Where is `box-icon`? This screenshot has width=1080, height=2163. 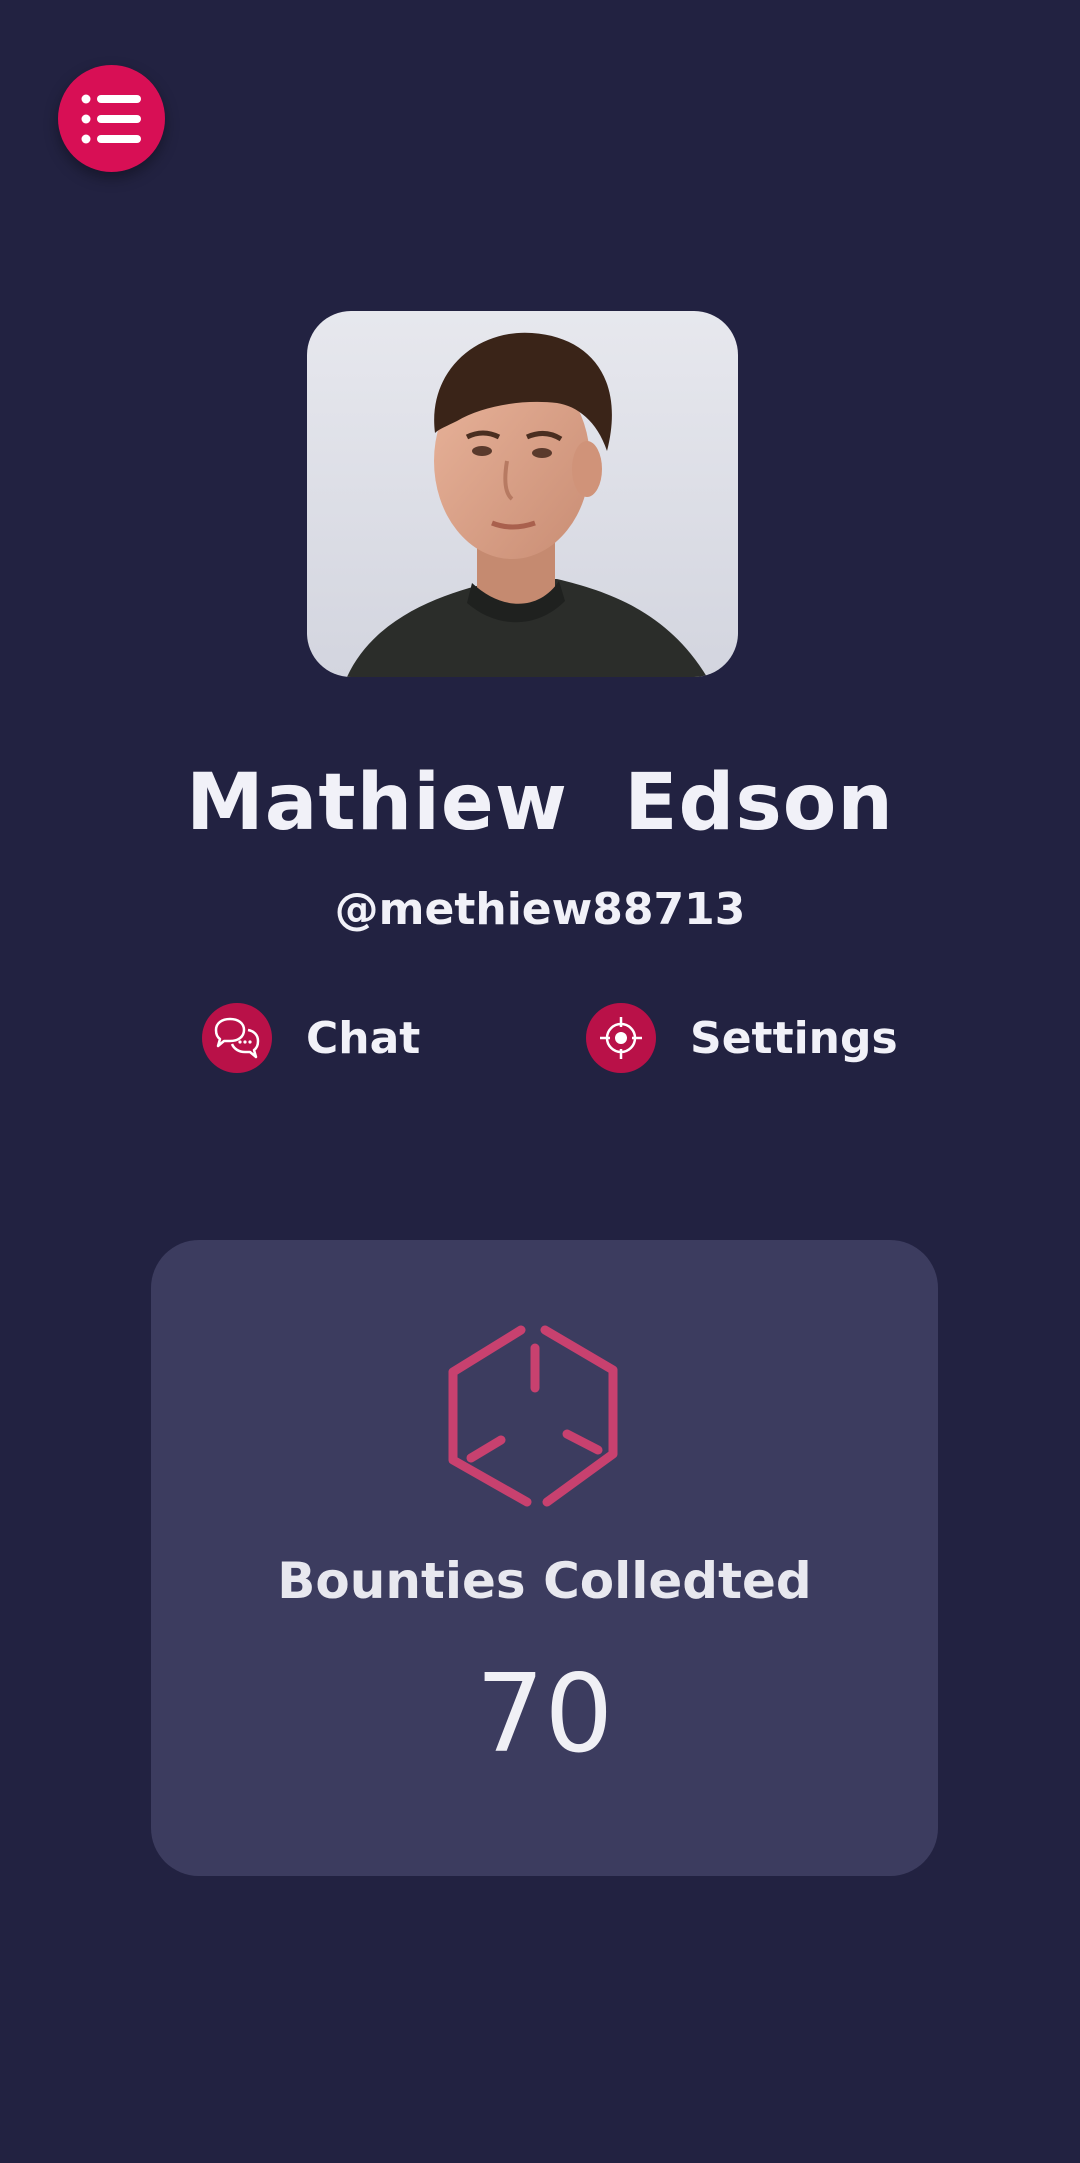
box-icon is located at coordinates (533, 1416).